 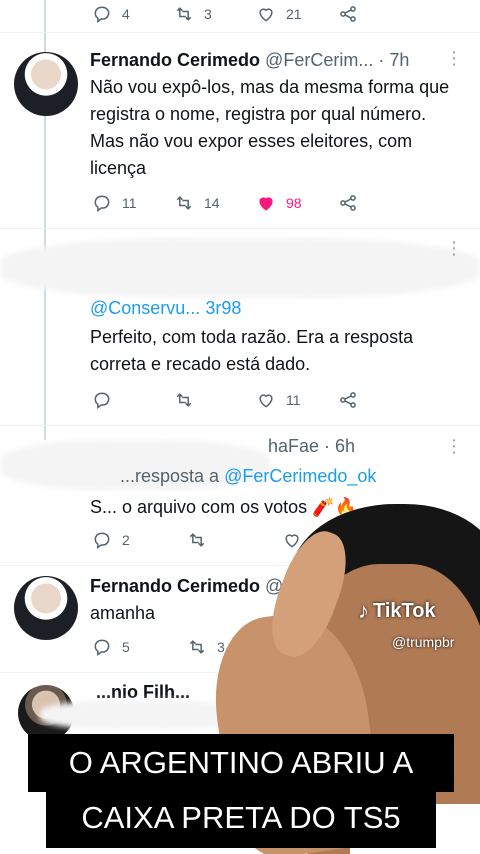 I want to click on caption-line-1: O ARGENTINO ABRIU A, so click(x=241, y=763).